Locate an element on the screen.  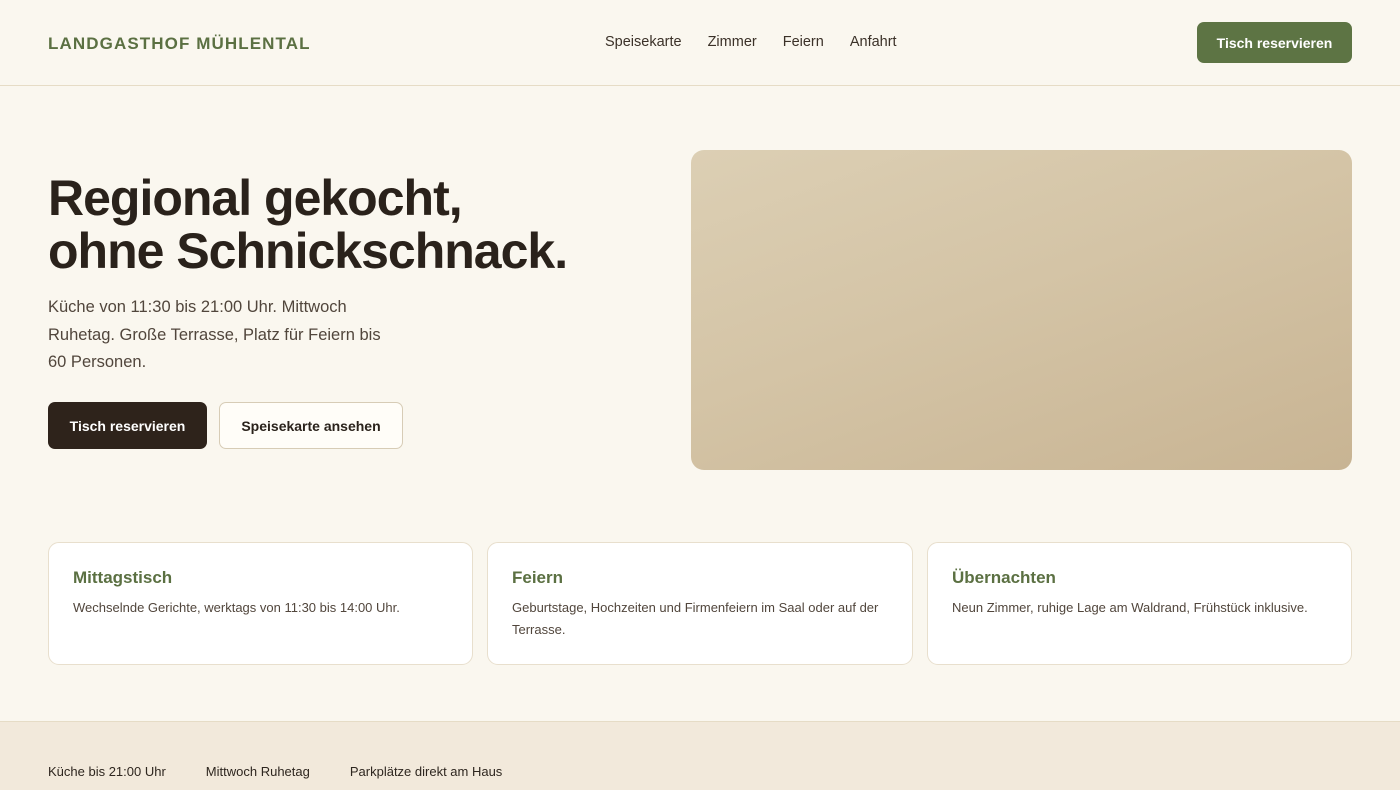
footer-item-parking: Parkplätze direkt am Haus is located at coordinates (426, 771).